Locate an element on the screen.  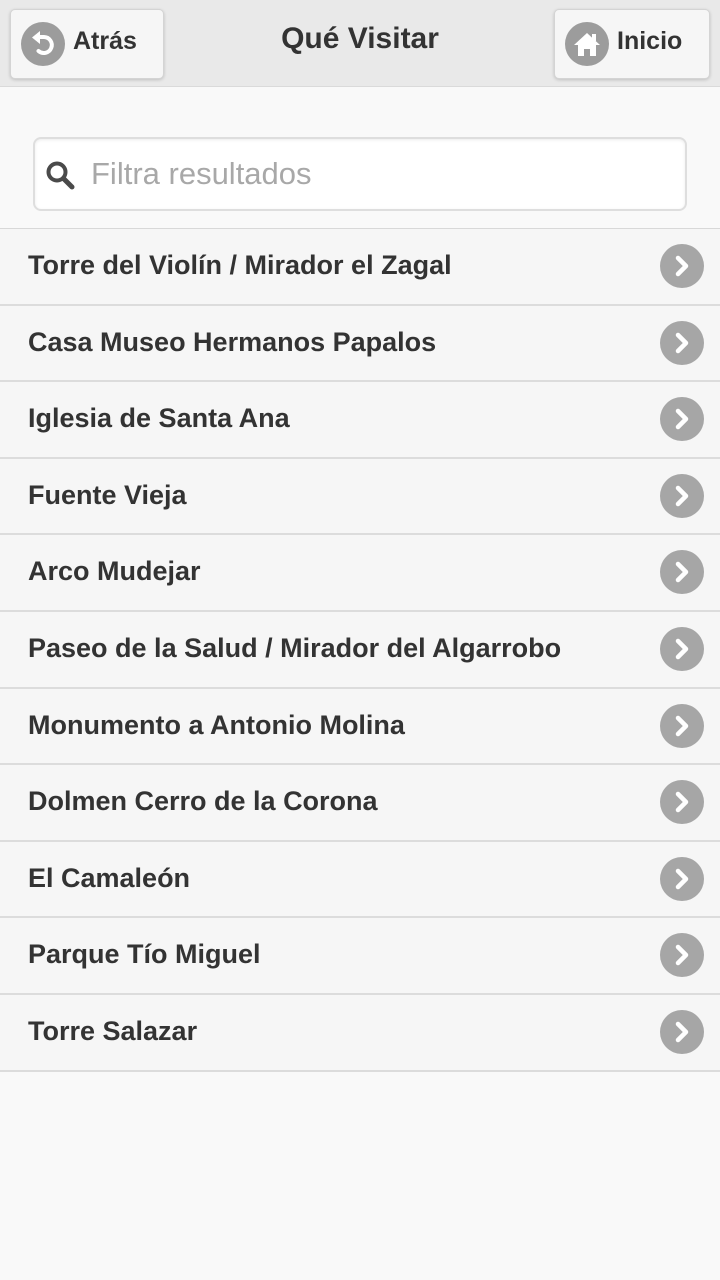
home-button: Inicio is located at coordinates (632, 44).